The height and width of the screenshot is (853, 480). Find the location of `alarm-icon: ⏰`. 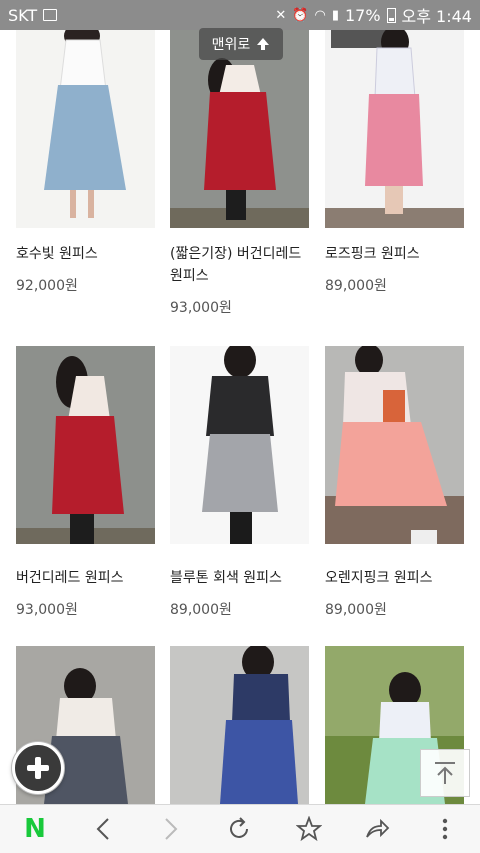

alarm-icon: ⏰ is located at coordinates (300, 15).